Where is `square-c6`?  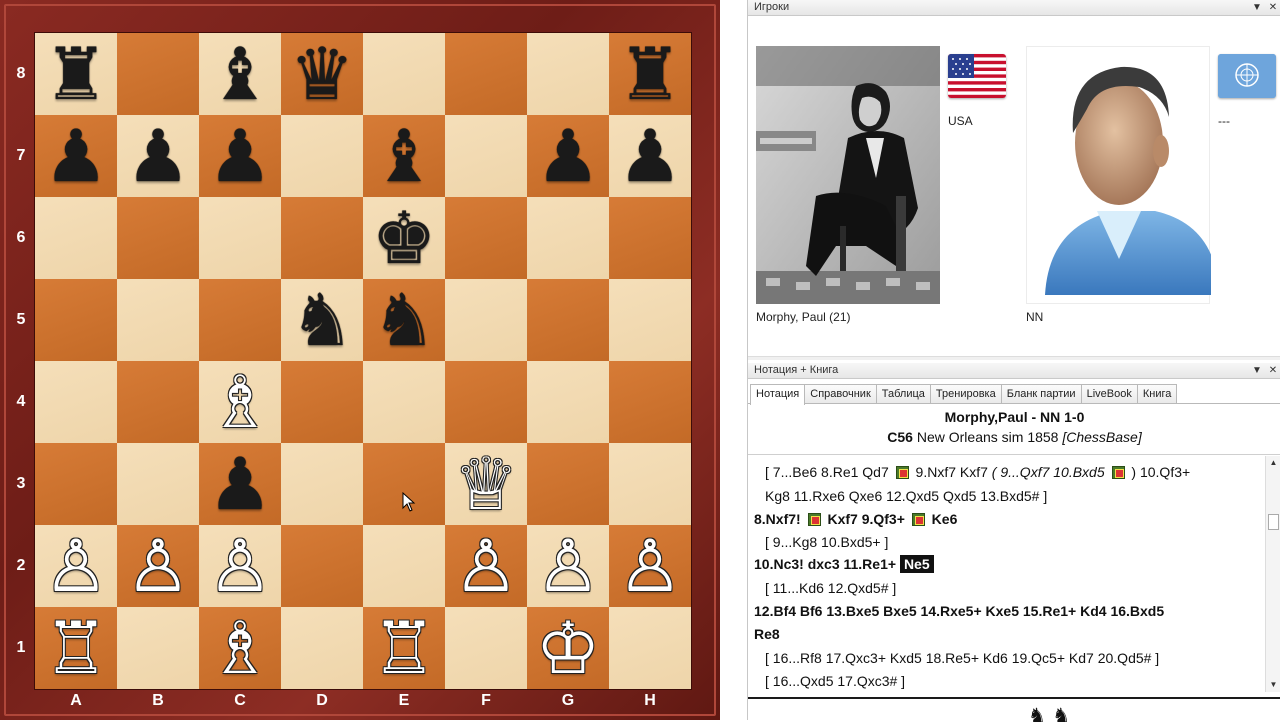 square-c6 is located at coordinates (240, 238).